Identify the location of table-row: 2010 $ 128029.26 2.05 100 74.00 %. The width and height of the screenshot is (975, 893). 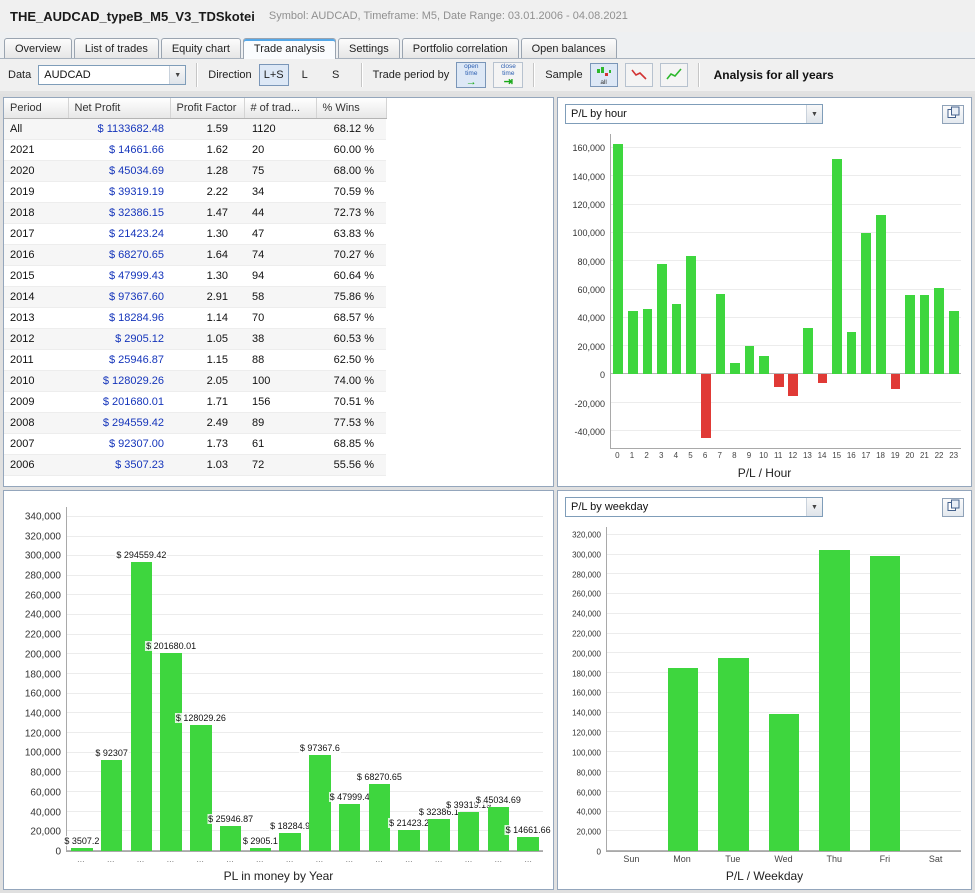
(195, 381).